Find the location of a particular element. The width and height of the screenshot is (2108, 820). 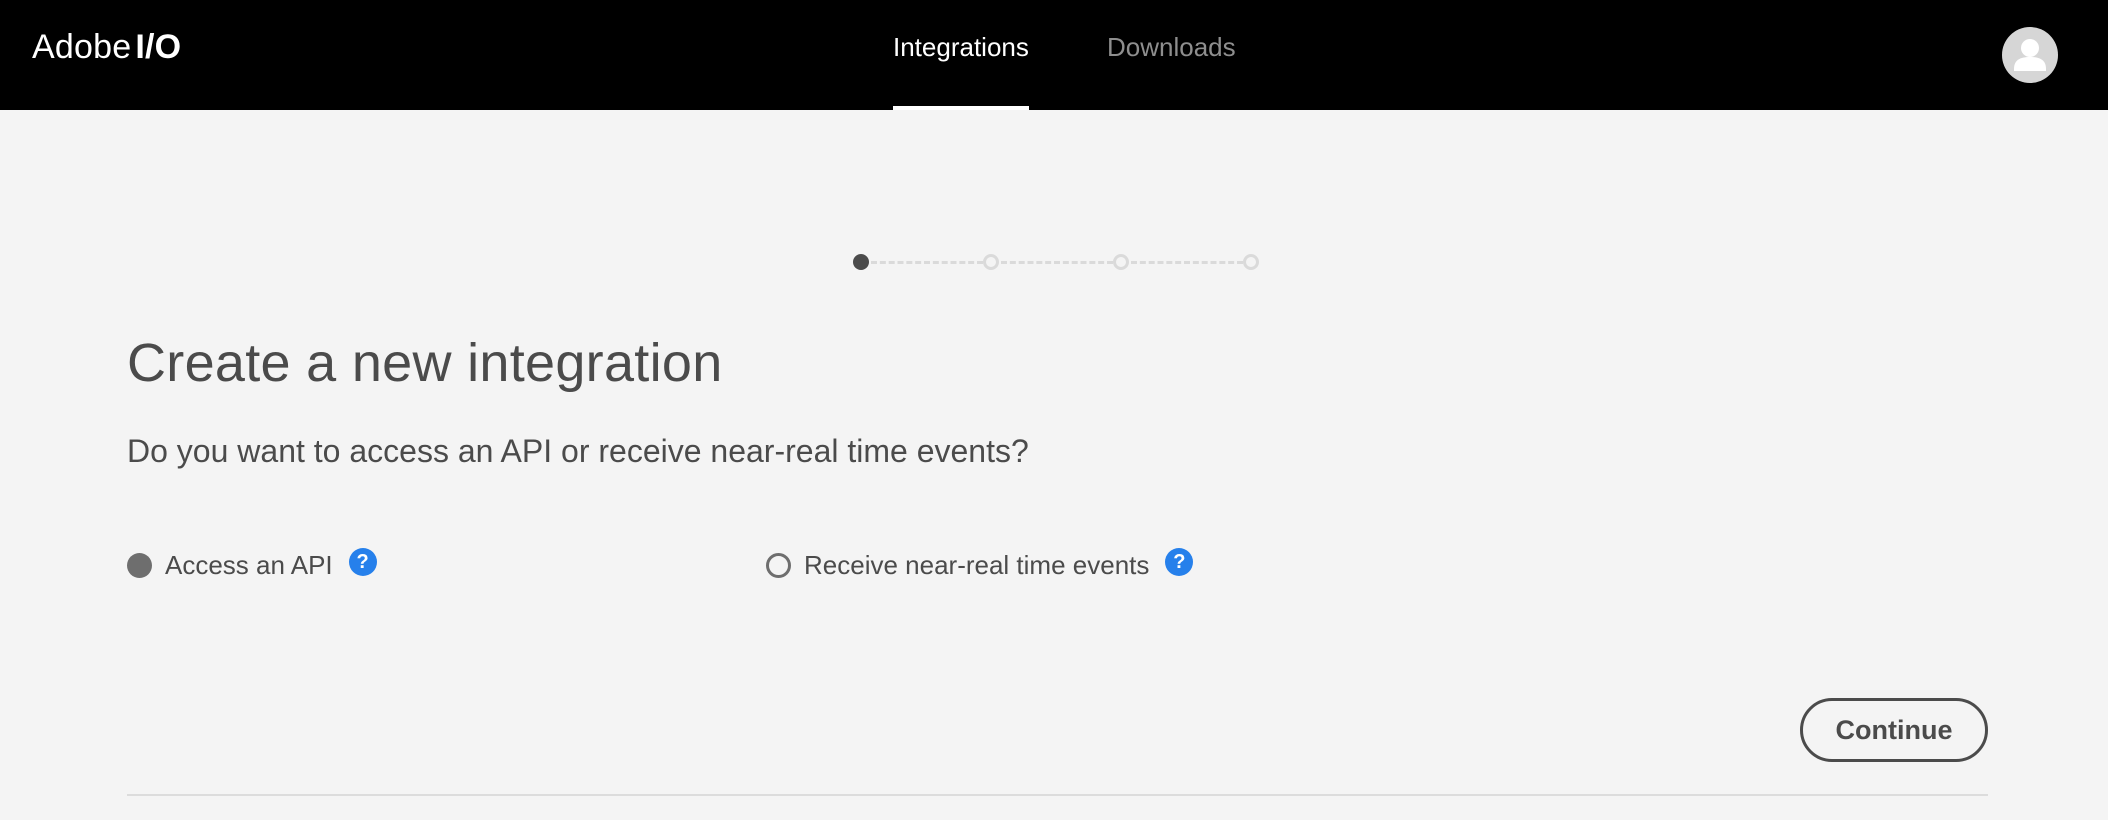

footer-divider is located at coordinates (1057, 795).